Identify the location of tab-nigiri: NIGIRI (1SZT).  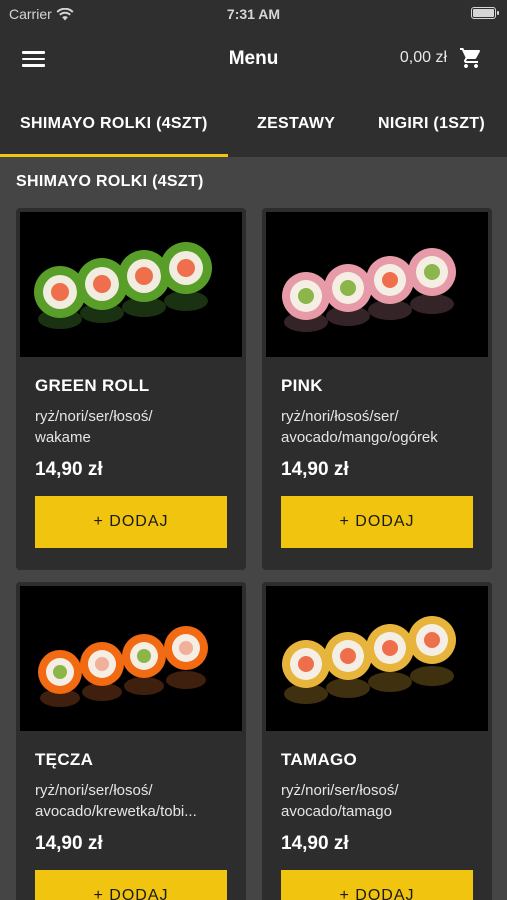
(431, 125).